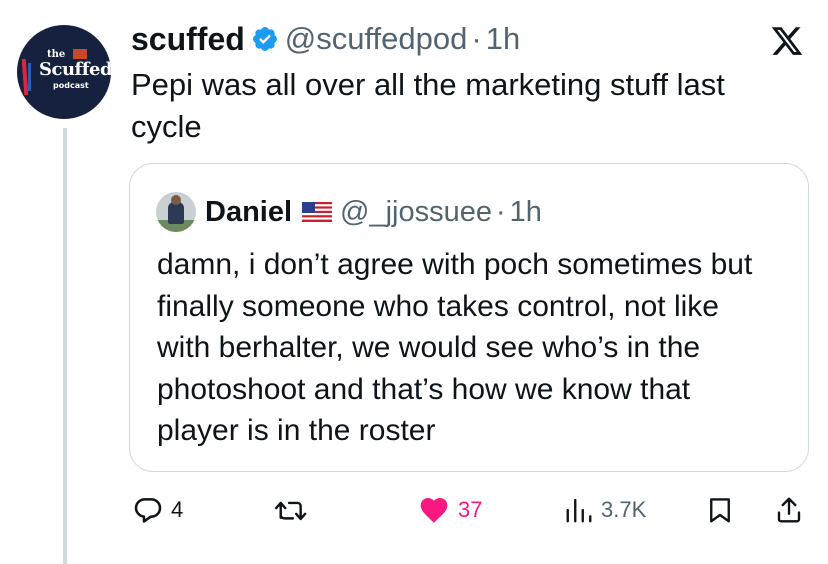  What do you see at coordinates (148, 510) in the screenshot?
I see `reply-icon` at bounding box center [148, 510].